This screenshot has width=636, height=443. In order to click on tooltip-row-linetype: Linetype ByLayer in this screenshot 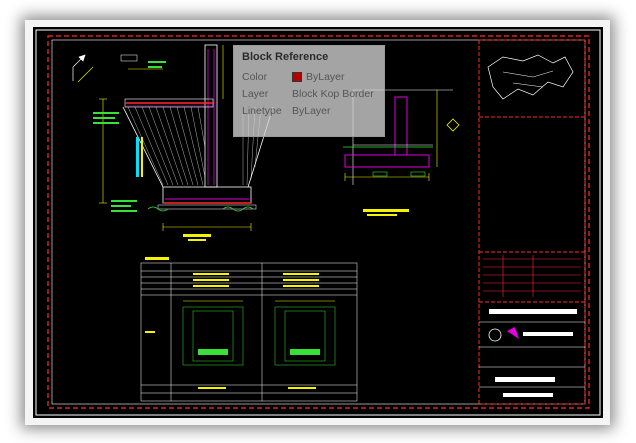, I will do `click(309, 111)`.